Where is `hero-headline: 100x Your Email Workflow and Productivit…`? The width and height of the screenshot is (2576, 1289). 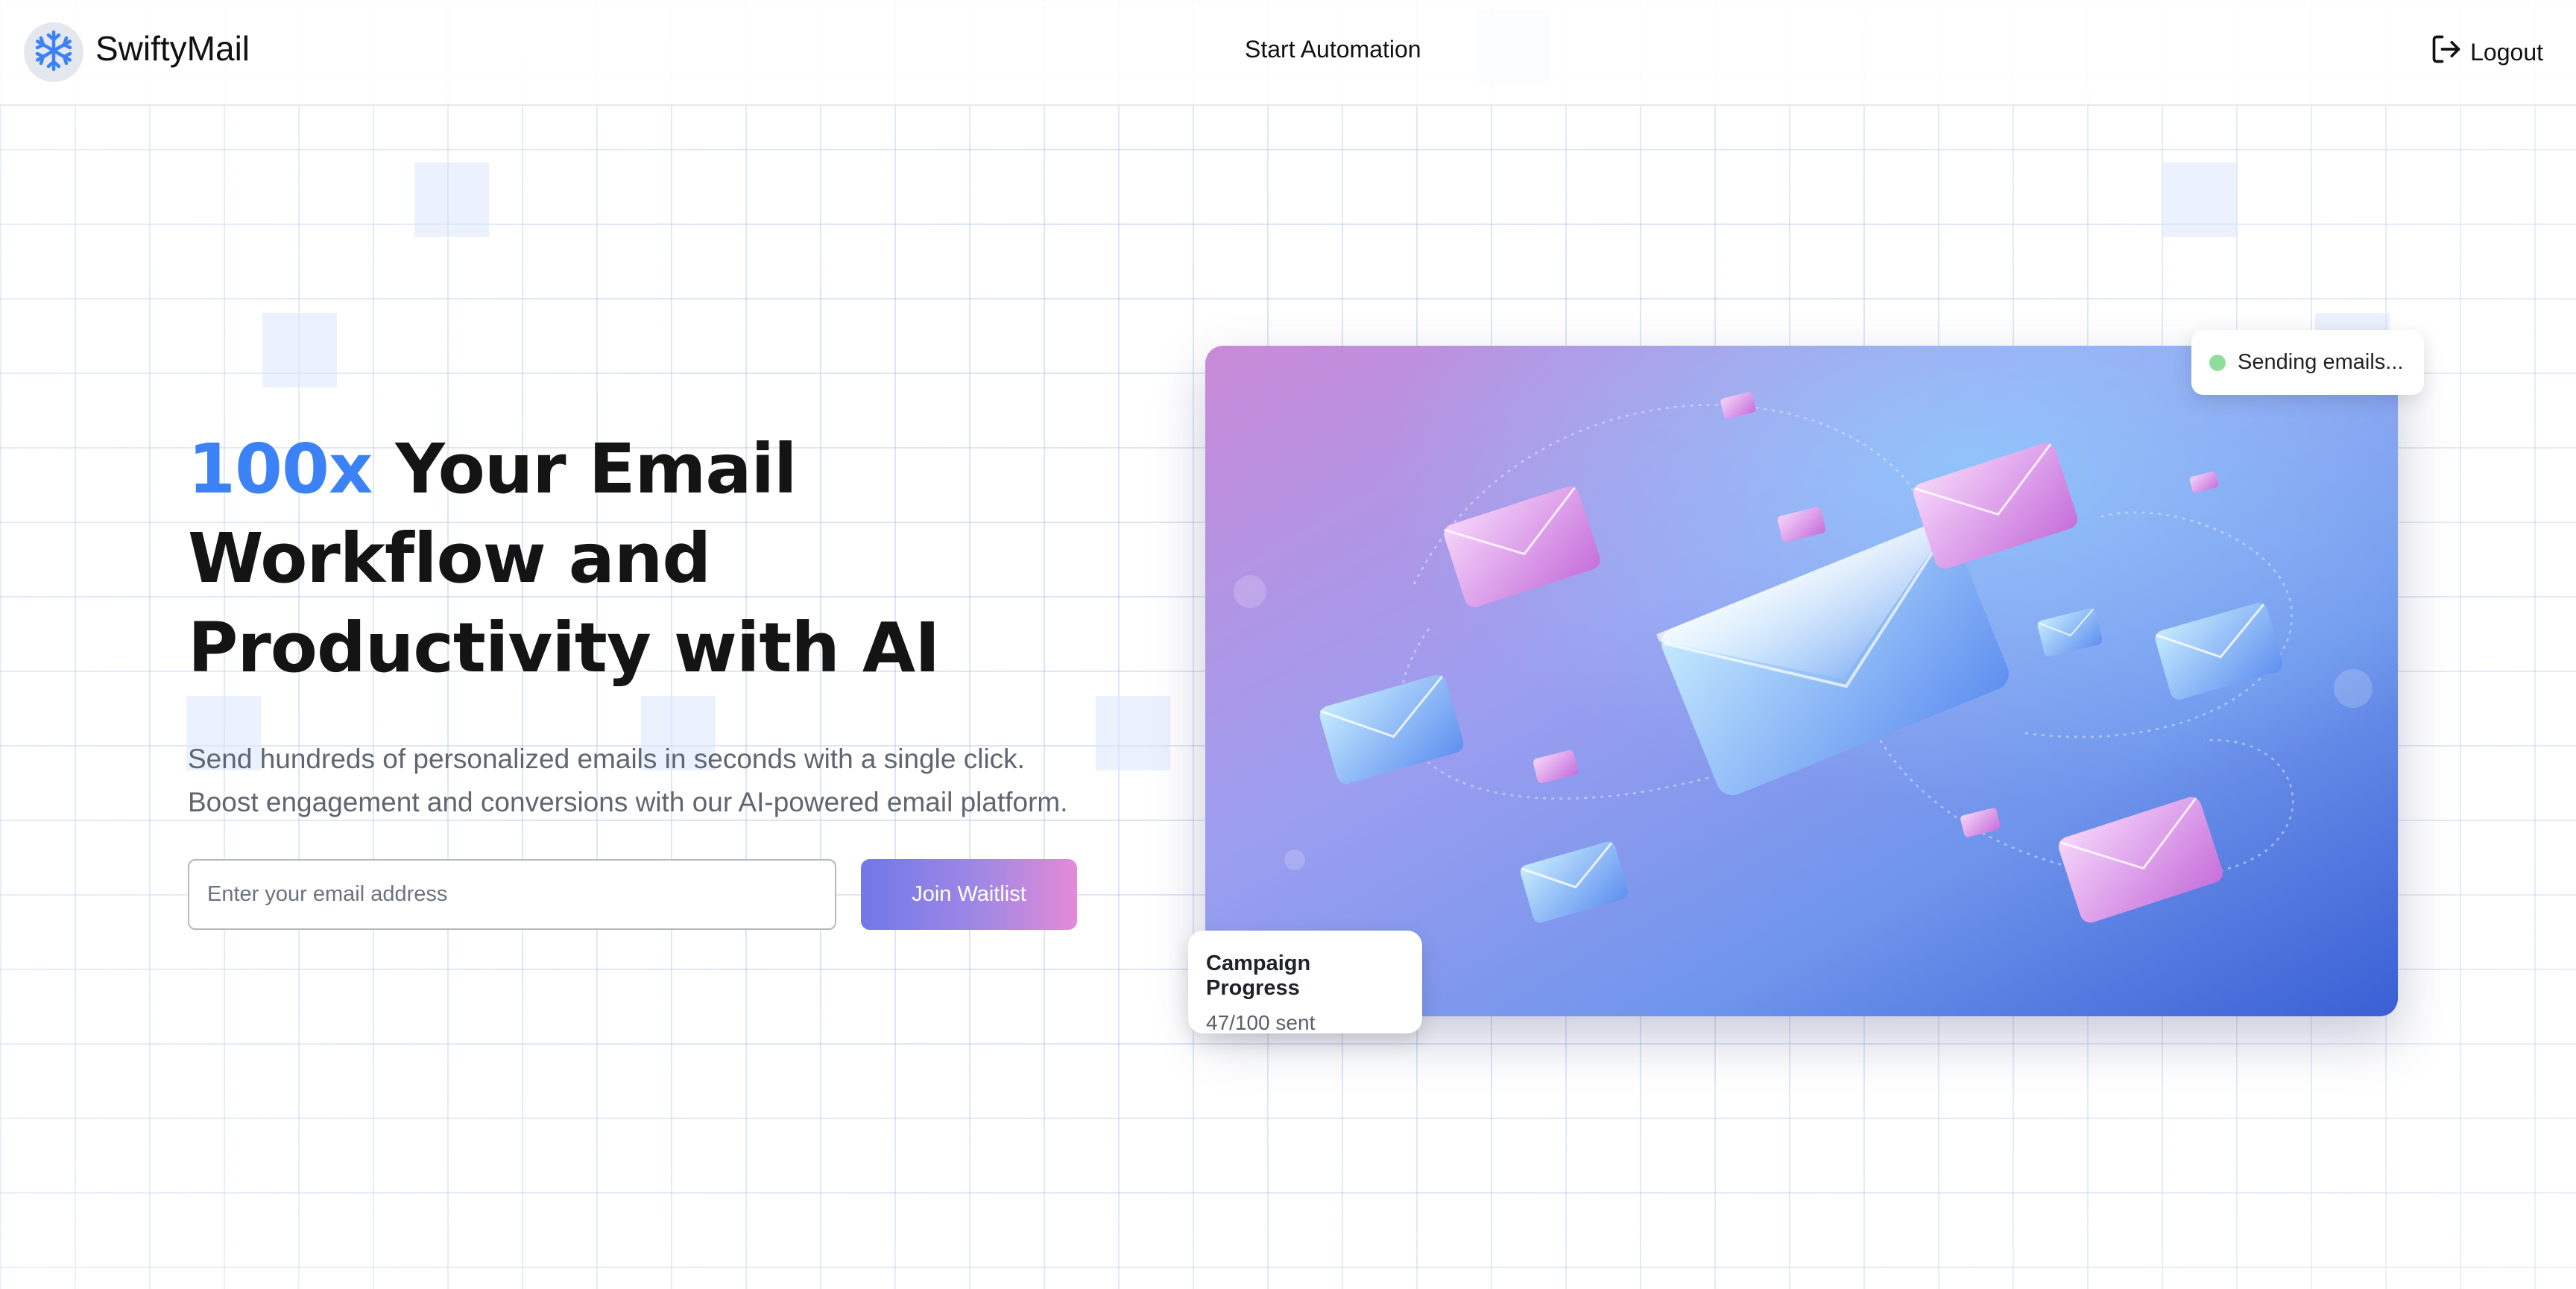
hero-headline: 100x Your Email Workflow and Productivit… is located at coordinates (657, 559).